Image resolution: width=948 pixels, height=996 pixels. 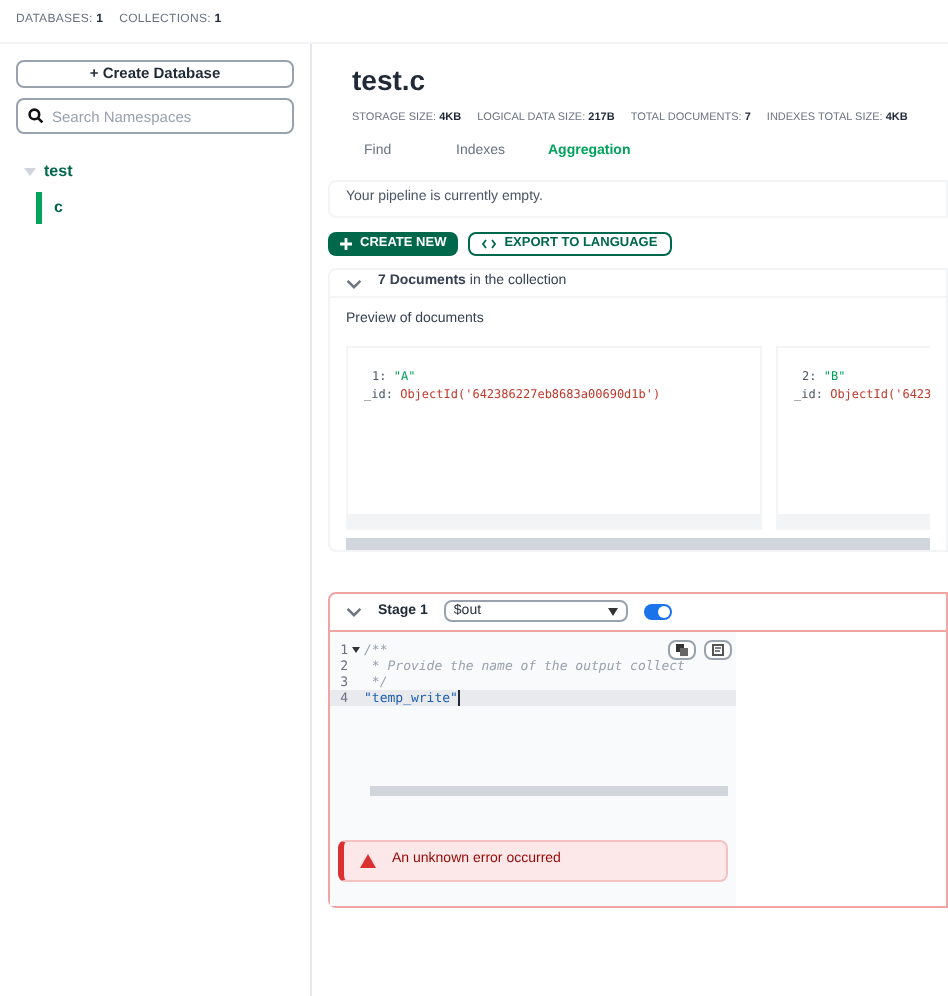 I want to click on database-item: test, so click(x=58, y=172).